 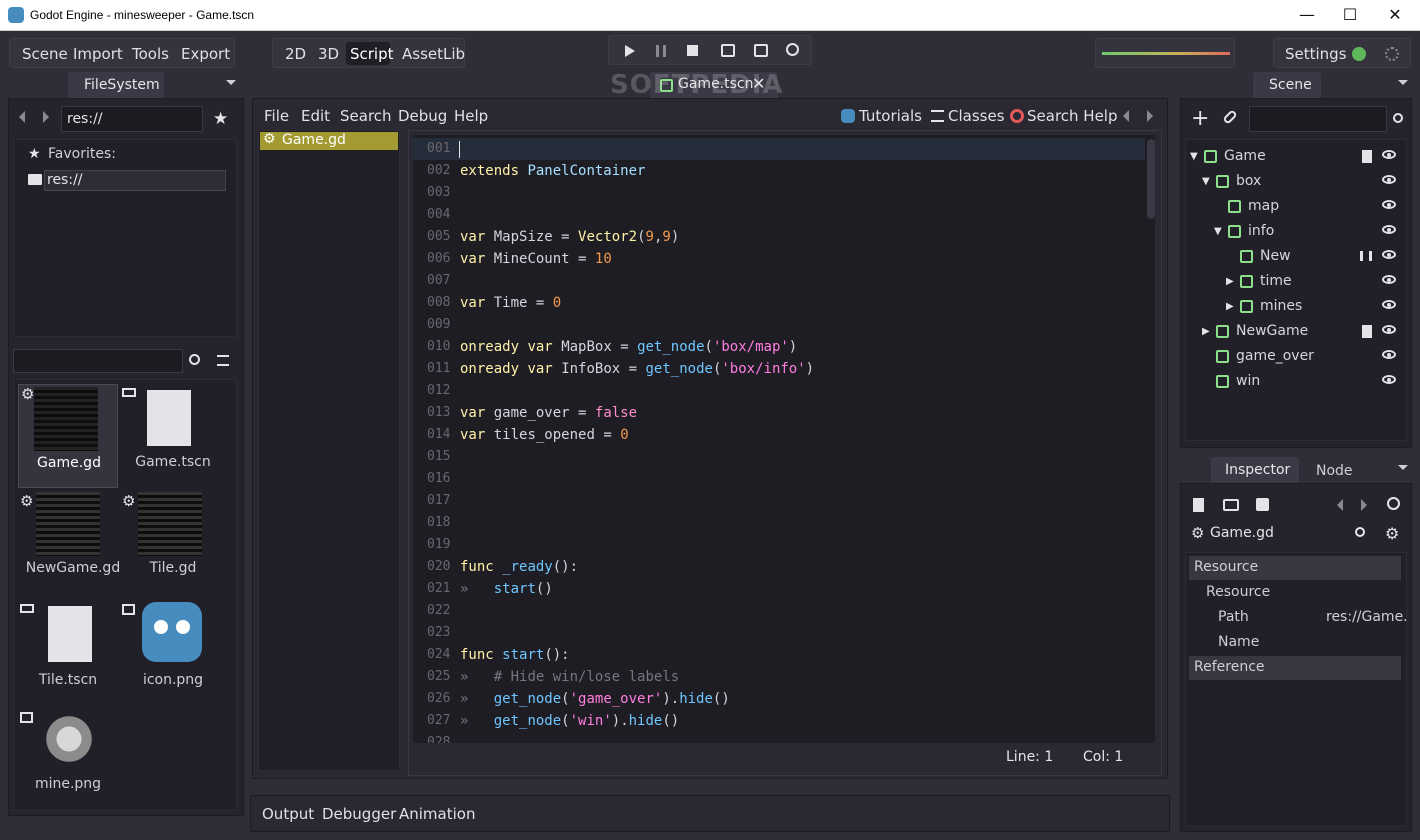 I want to click on star-icon: ★, so click(x=220, y=119).